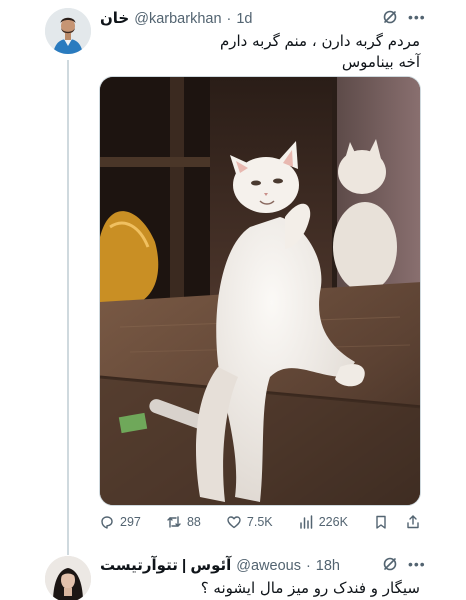 This screenshot has height=600, width=466. I want to click on tweet-header: خان @karbarkhan · 1d, so click(176, 18).